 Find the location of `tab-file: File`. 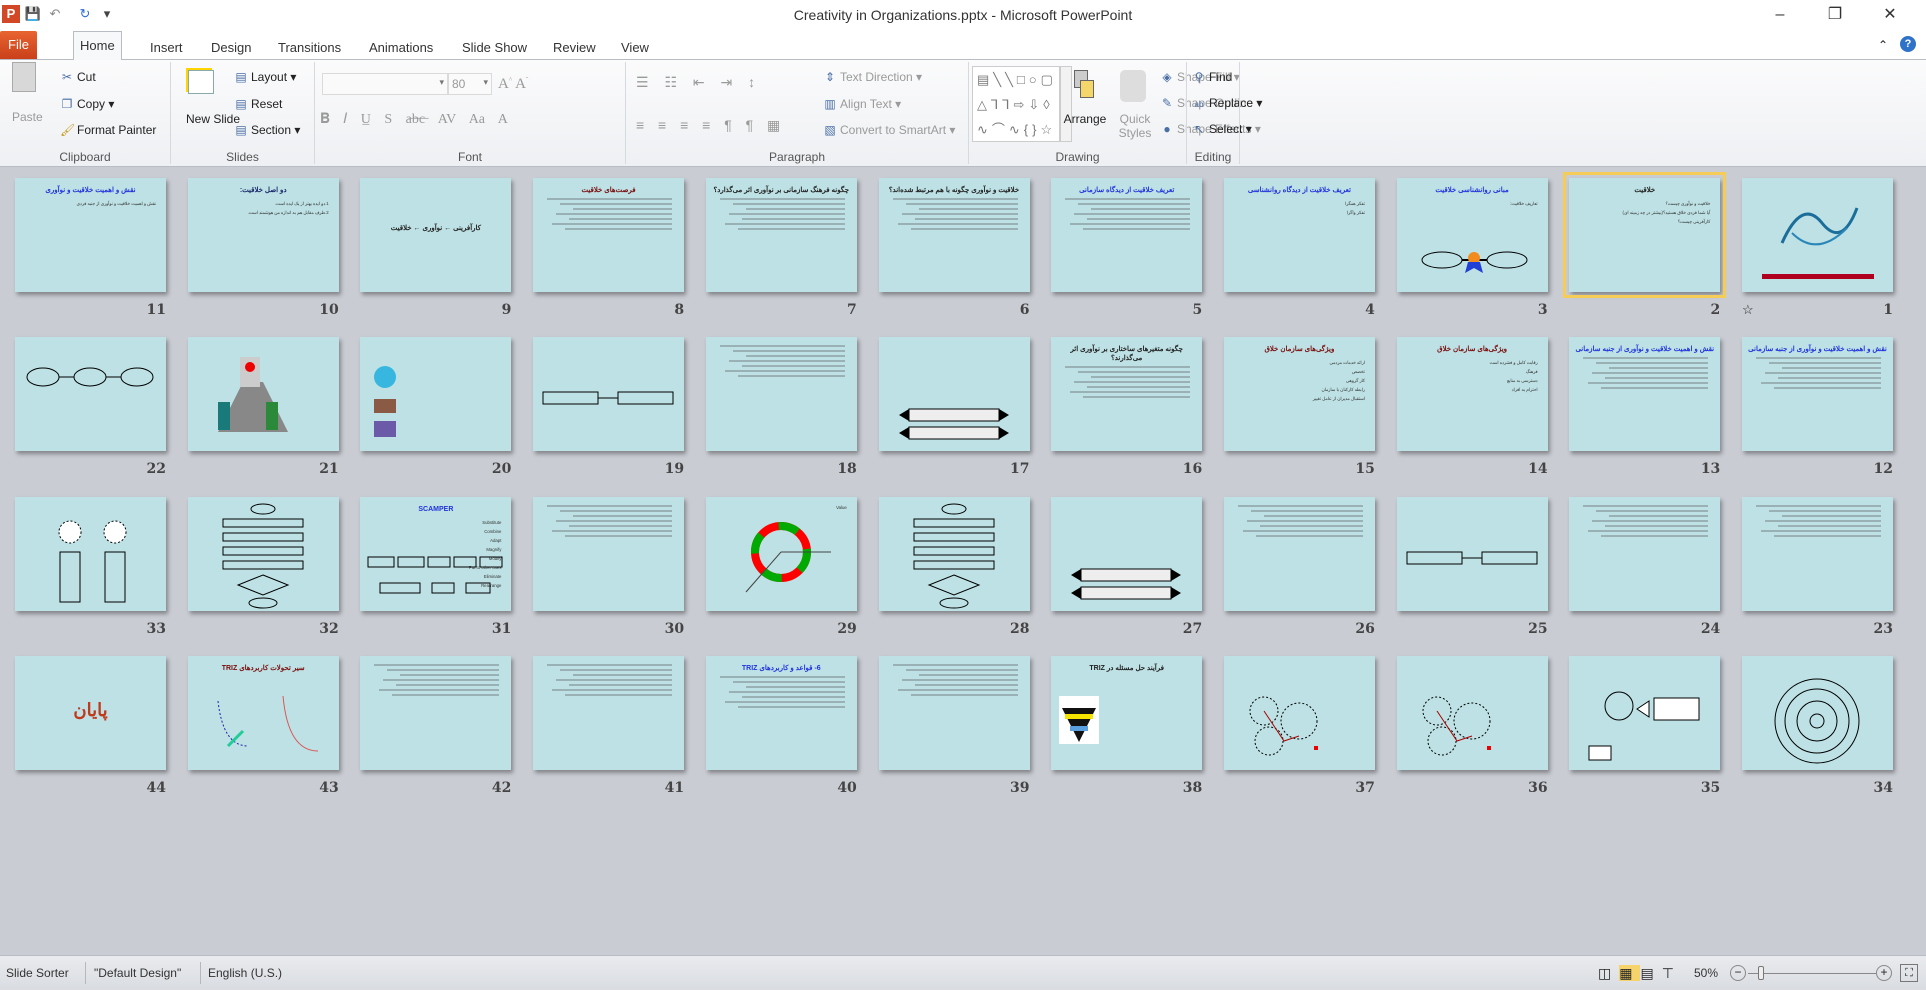

tab-file: File is located at coordinates (18, 45).